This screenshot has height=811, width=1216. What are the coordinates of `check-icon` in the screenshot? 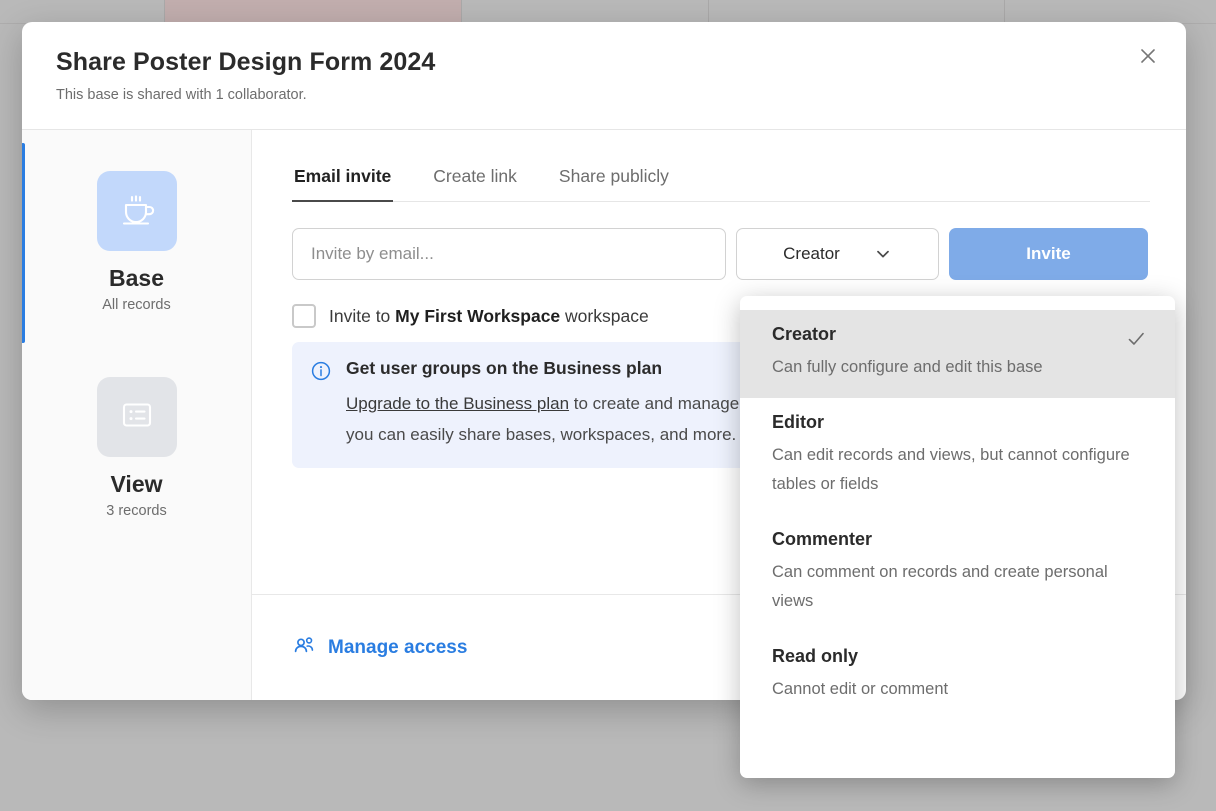 It's located at (1136, 341).